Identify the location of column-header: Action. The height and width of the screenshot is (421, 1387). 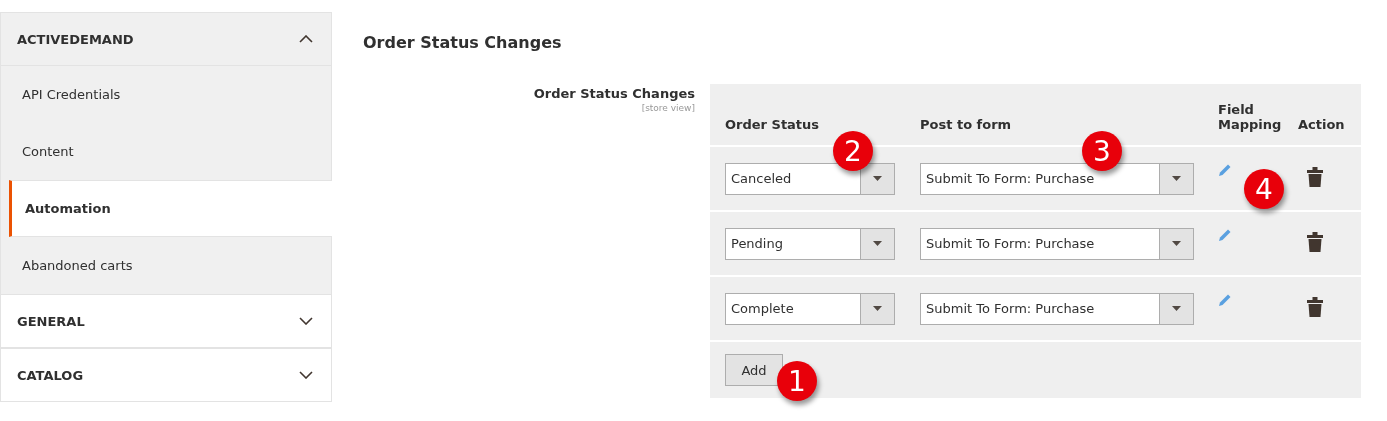
(1321, 124).